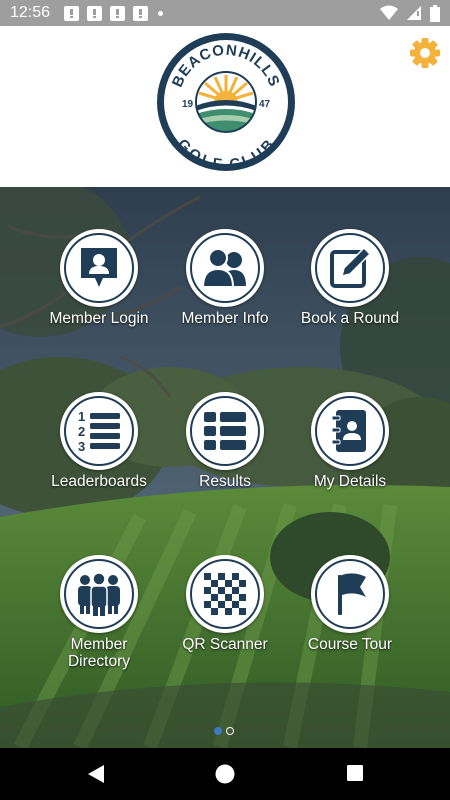  I want to click on tile-label: Member Info, so click(225, 318).